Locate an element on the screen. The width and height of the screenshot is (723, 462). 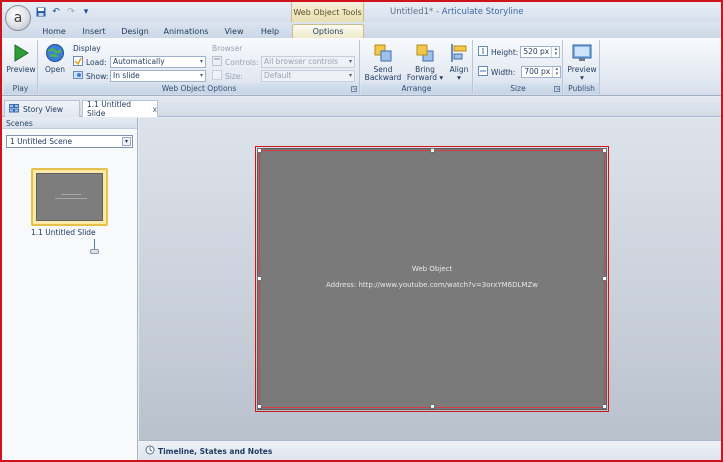
size-group-launcher: ↘ is located at coordinates (557, 89).